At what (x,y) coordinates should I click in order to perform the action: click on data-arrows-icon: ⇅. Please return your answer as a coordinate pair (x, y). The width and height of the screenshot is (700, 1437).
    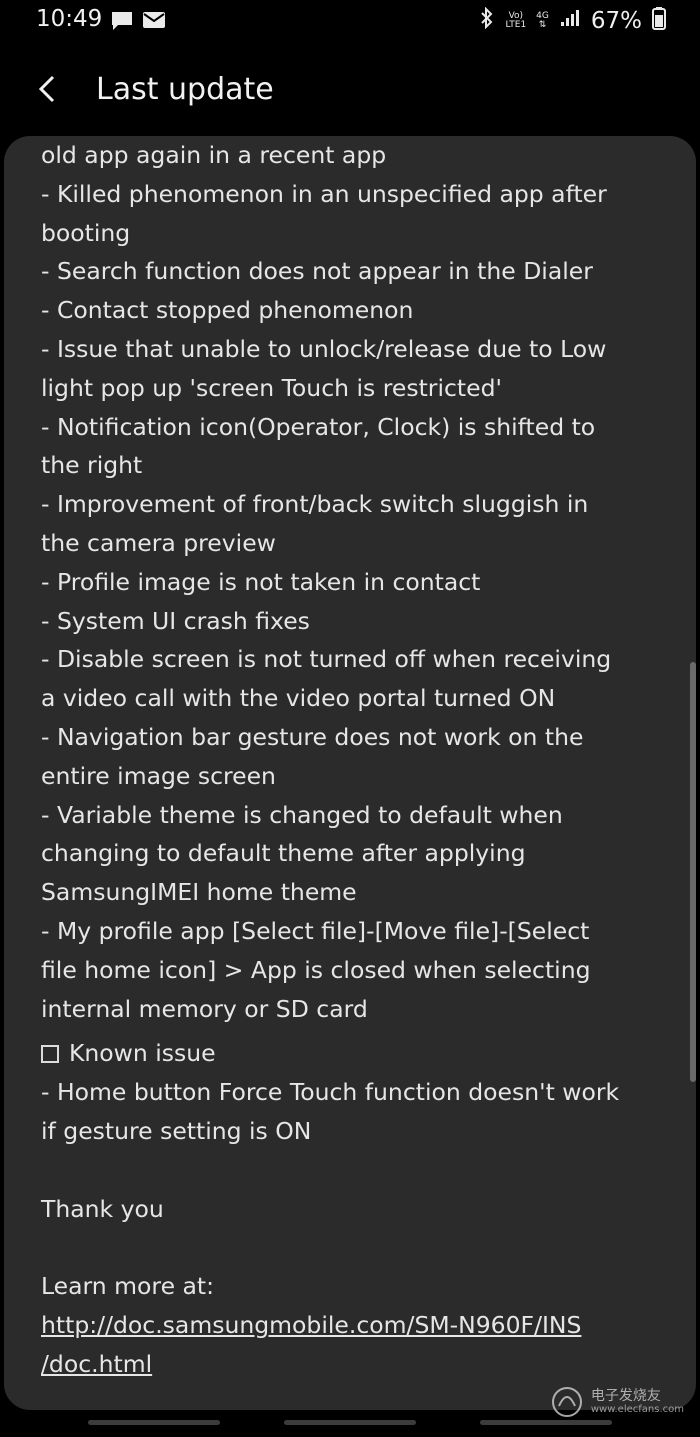
    Looking at the image, I should click on (542, 25).